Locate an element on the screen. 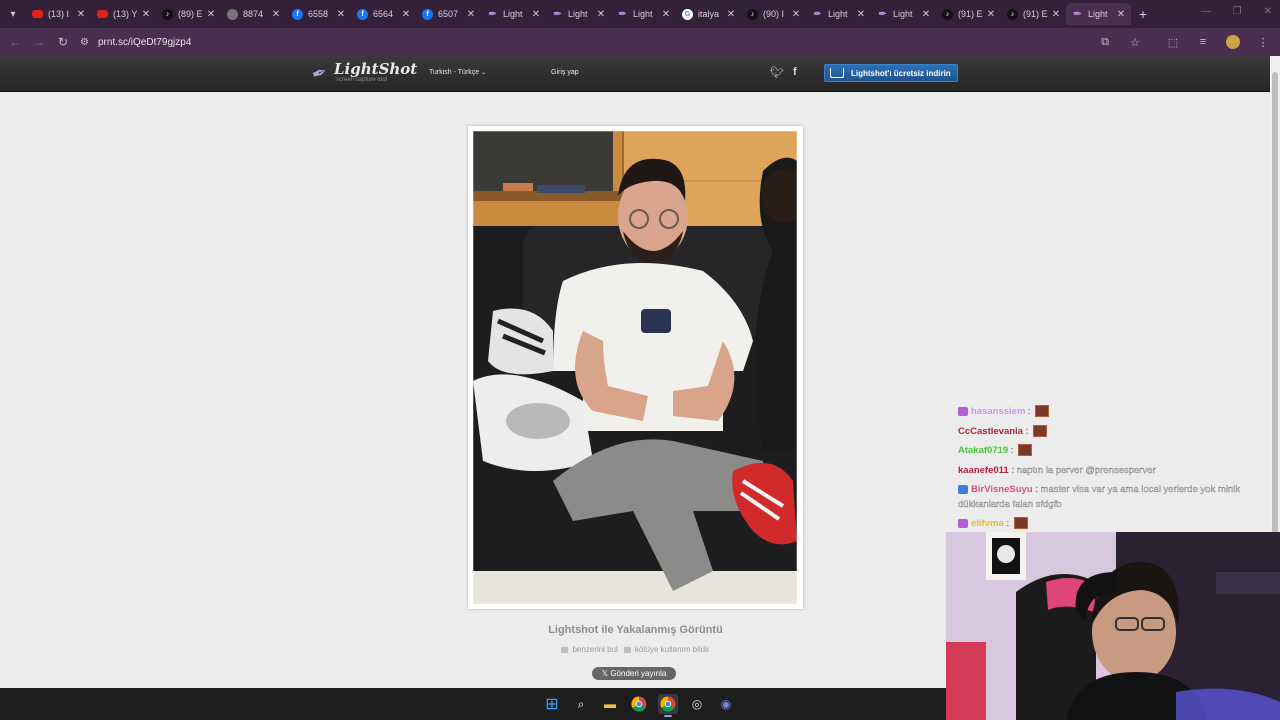 The image size is (1280, 720). browser-tab: ♪ (90) I ✕ is located at coordinates (773, 14).